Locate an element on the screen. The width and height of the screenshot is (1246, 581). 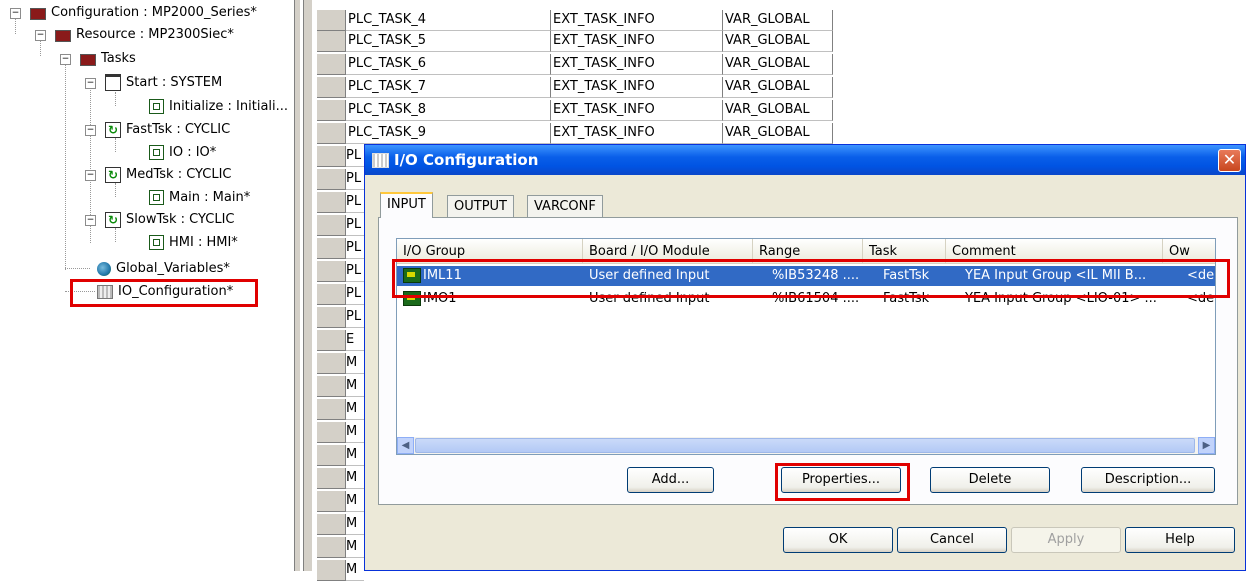
tree-item-initialize: Initialize is located at coordinates (218, 106).